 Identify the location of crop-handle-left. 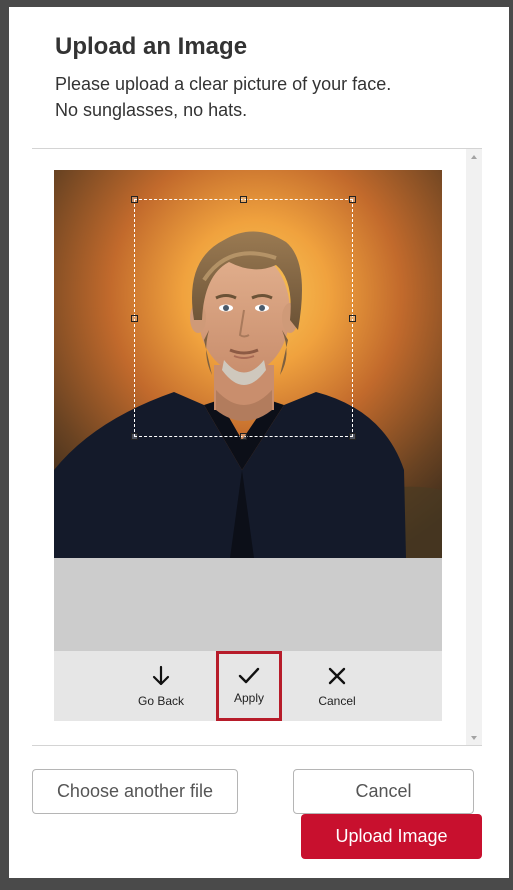
(134, 318).